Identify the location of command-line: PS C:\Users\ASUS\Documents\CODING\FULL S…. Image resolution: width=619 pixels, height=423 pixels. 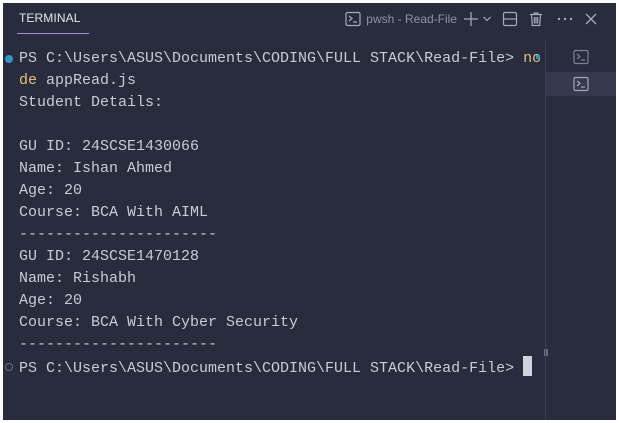
(274, 59).